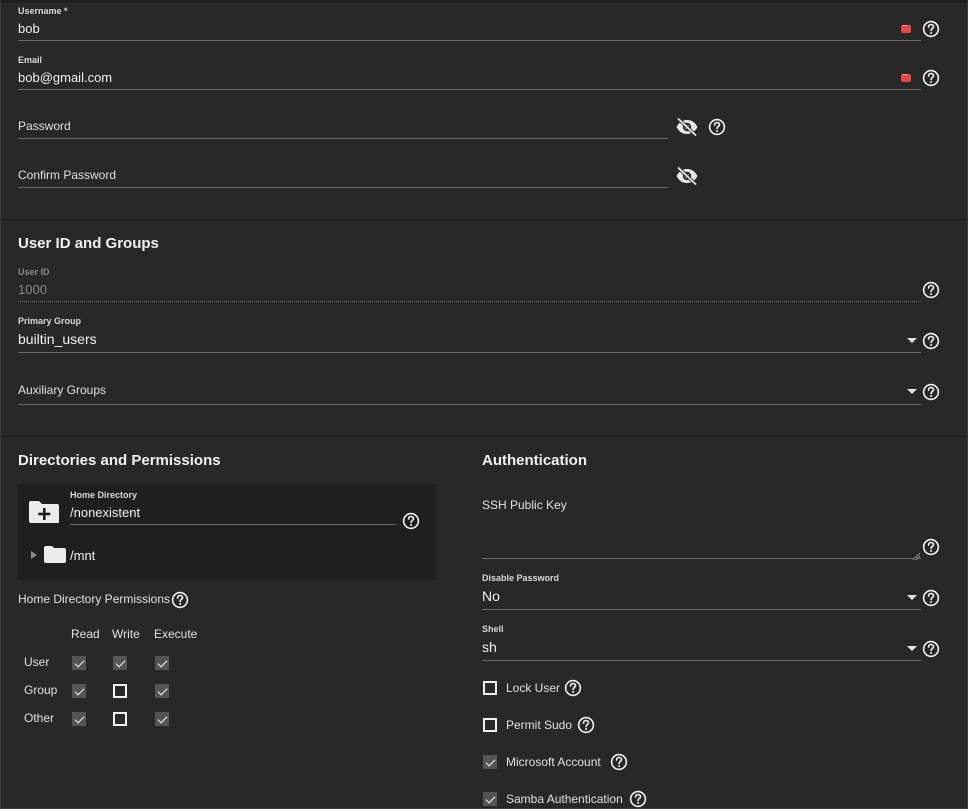 Image resolution: width=968 pixels, height=809 pixels. I want to click on triangle-right-icon, so click(34, 555).